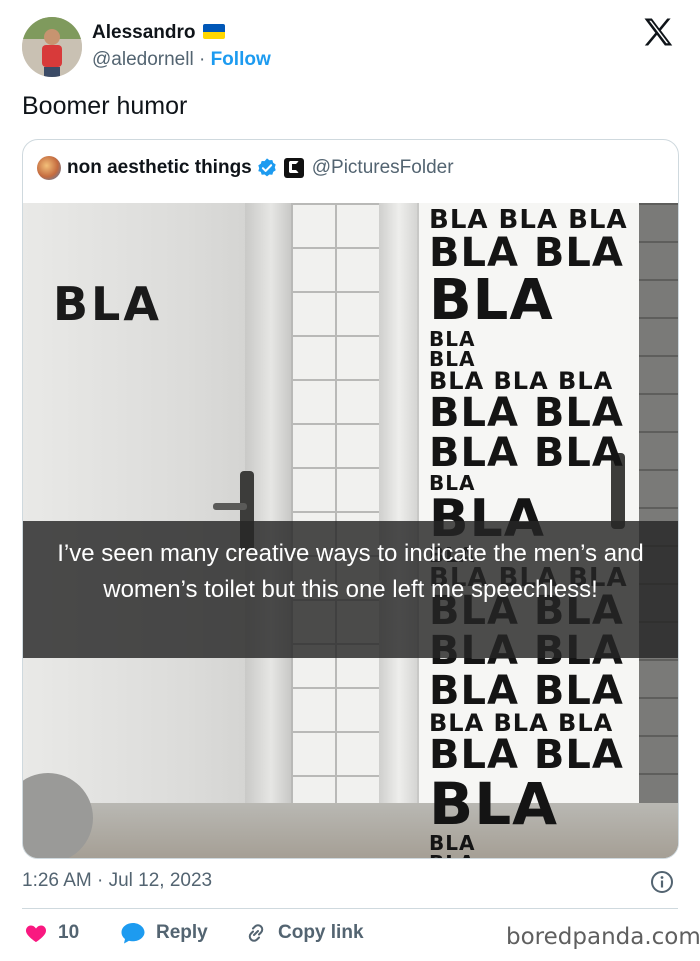 The width and height of the screenshot is (700, 961). Describe the element at coordinates (662, 882) in the screenshot. I see `info-icon` at that location.